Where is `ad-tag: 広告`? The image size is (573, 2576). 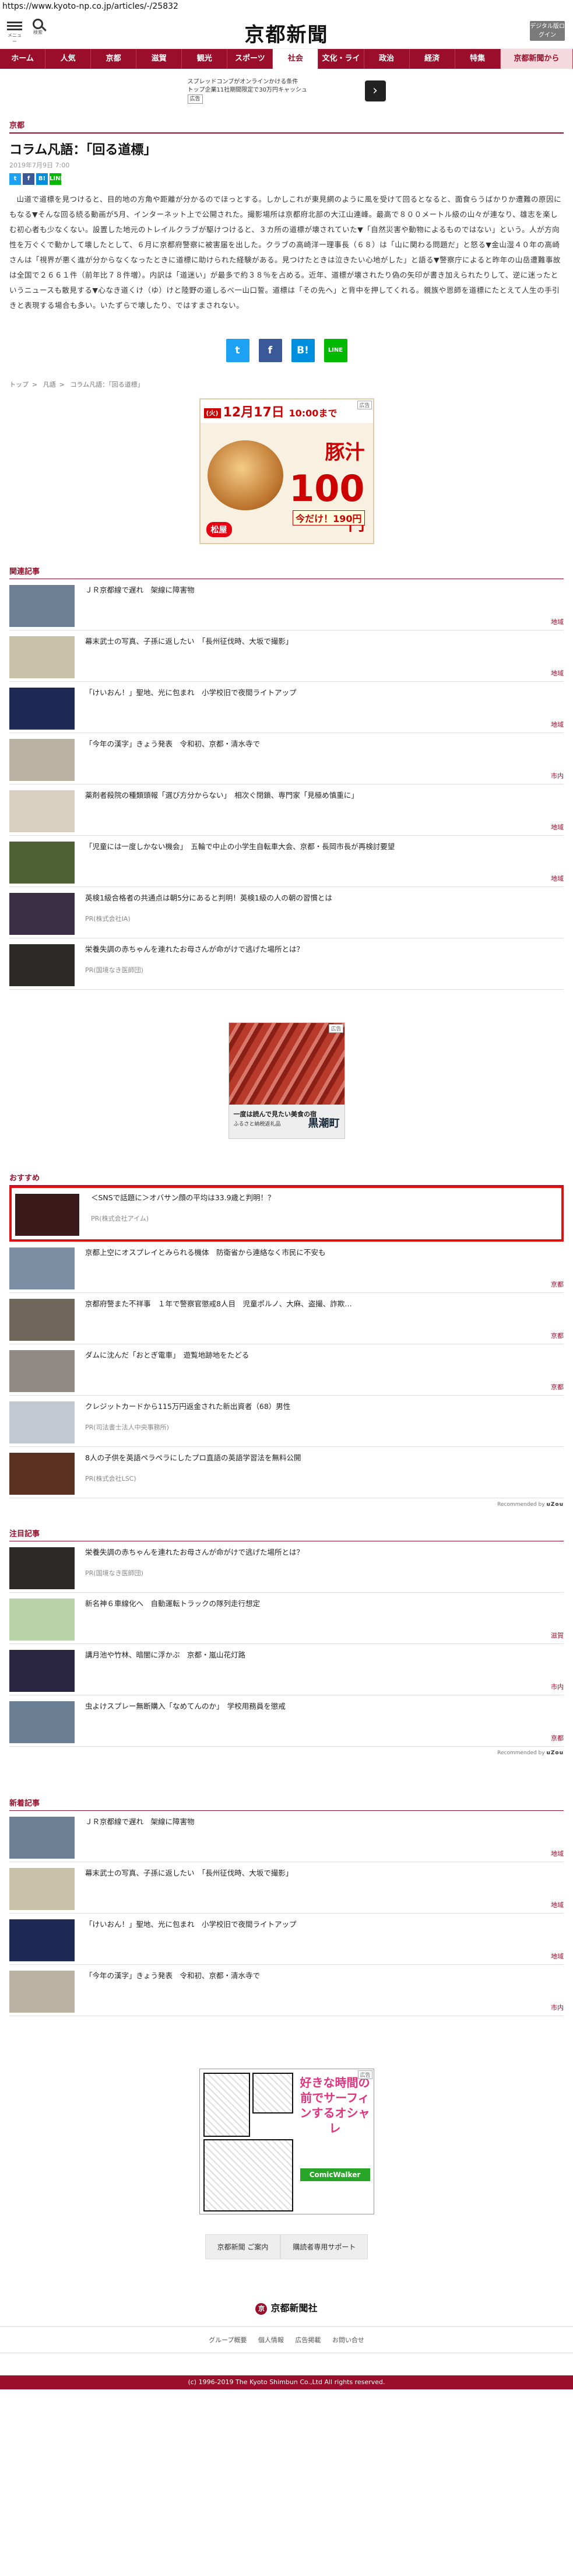 ad-tag: 広告 is located at coordinates (336, 1028).